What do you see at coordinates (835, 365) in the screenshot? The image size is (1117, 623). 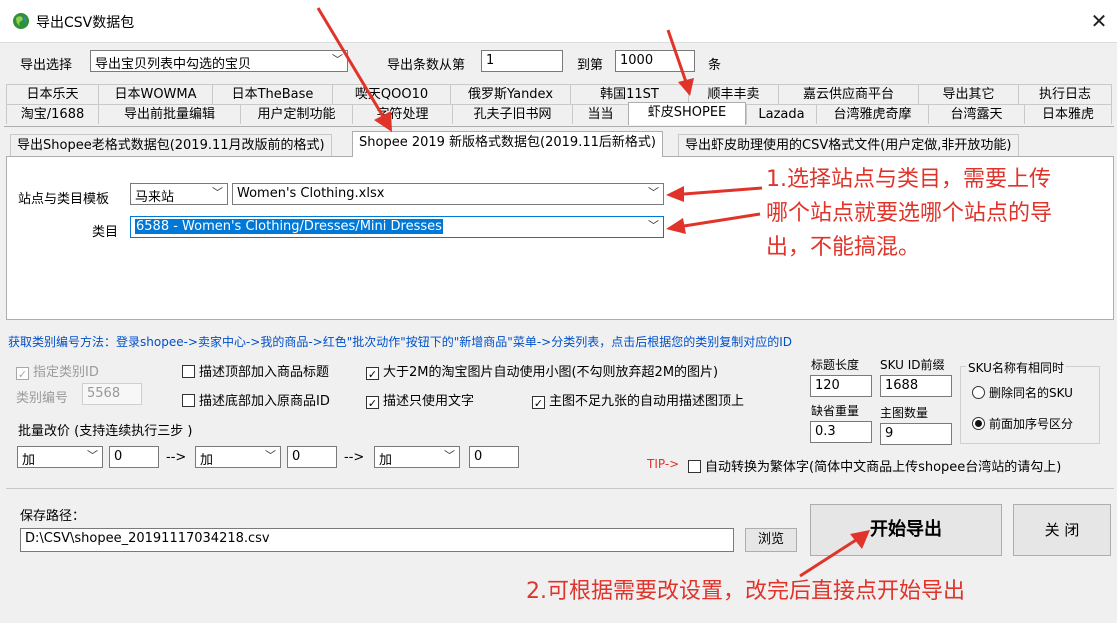 I see `title-length-label: 标题长度` at bounding box center [835, 365].